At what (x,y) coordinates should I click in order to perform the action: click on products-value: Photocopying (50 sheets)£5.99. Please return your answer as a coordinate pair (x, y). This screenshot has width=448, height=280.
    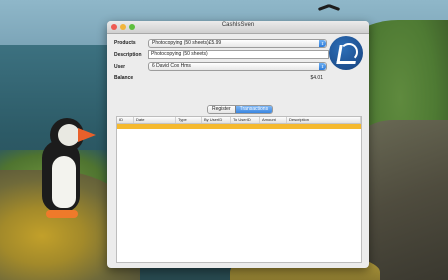
    Looking at the image, I should click on (187, 43).